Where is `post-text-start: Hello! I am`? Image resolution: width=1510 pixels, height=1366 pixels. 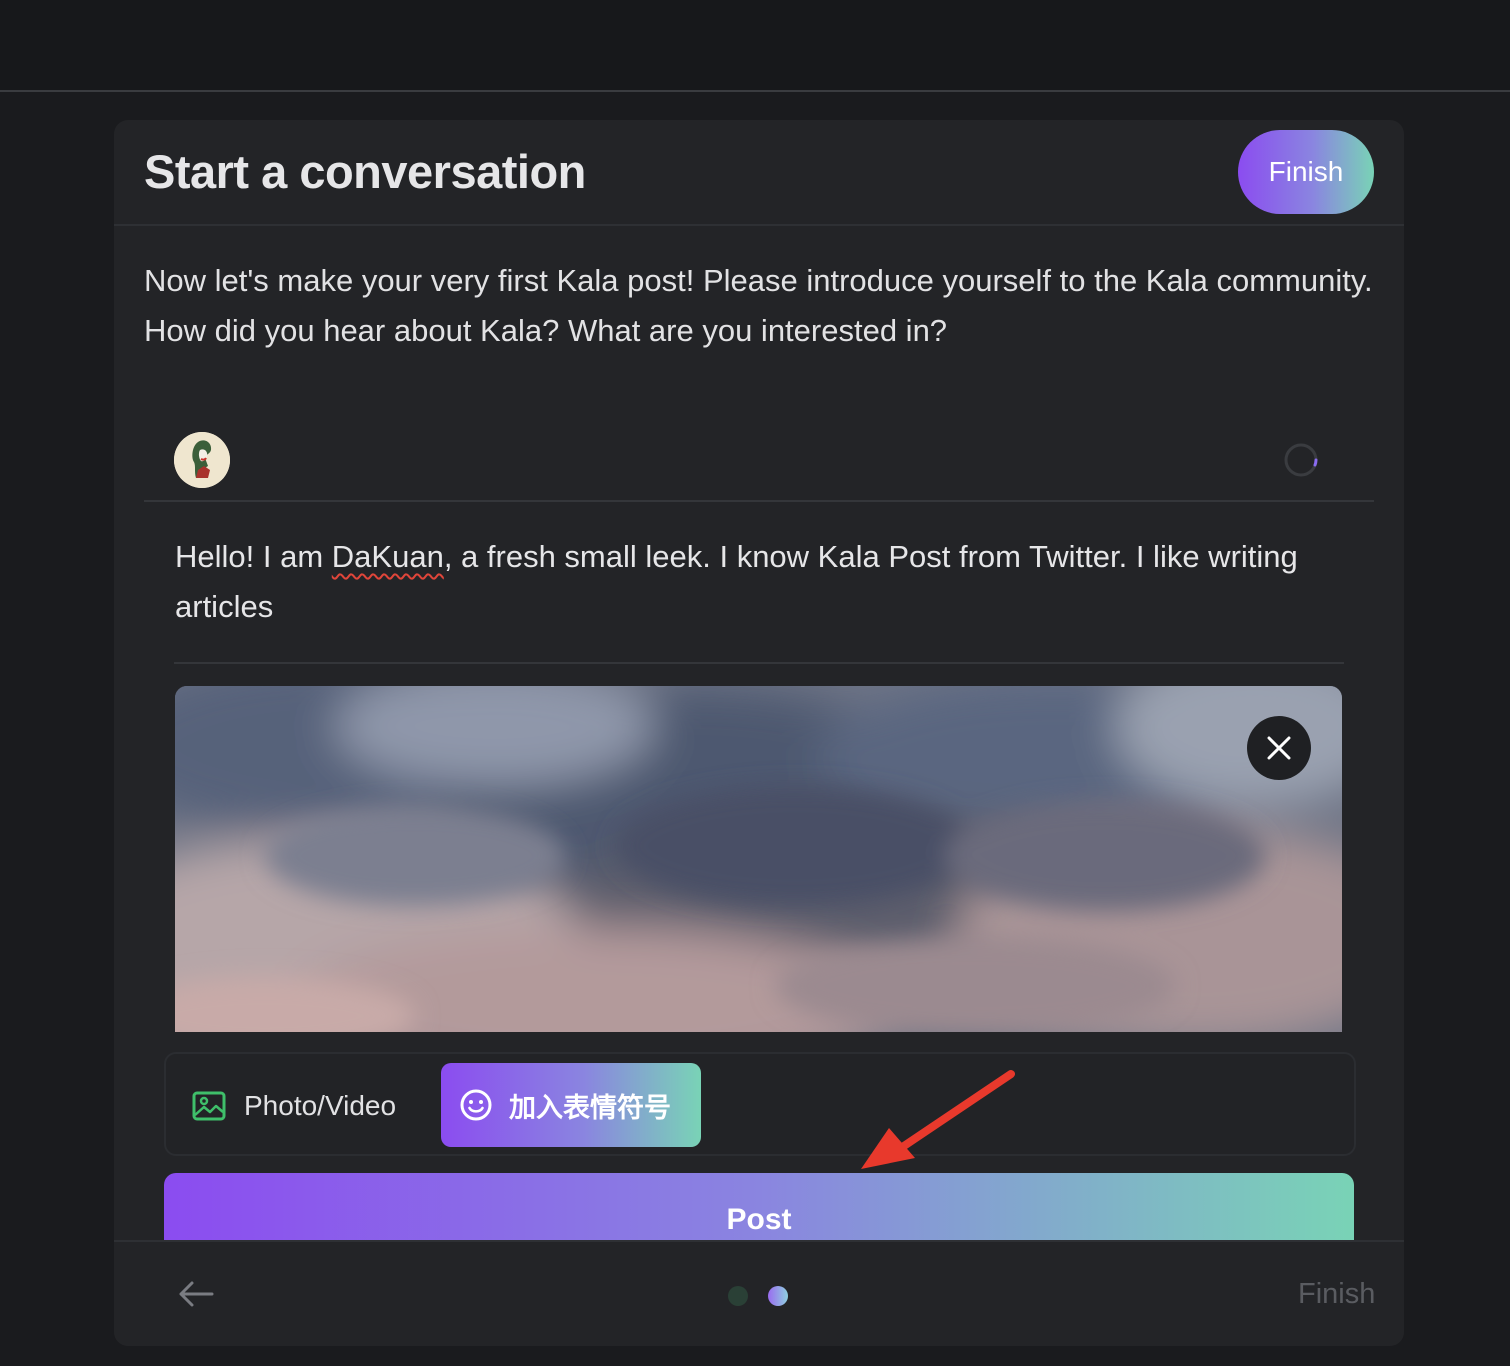 post-text-start: Hello! I am is located at coordinates (253, 556).